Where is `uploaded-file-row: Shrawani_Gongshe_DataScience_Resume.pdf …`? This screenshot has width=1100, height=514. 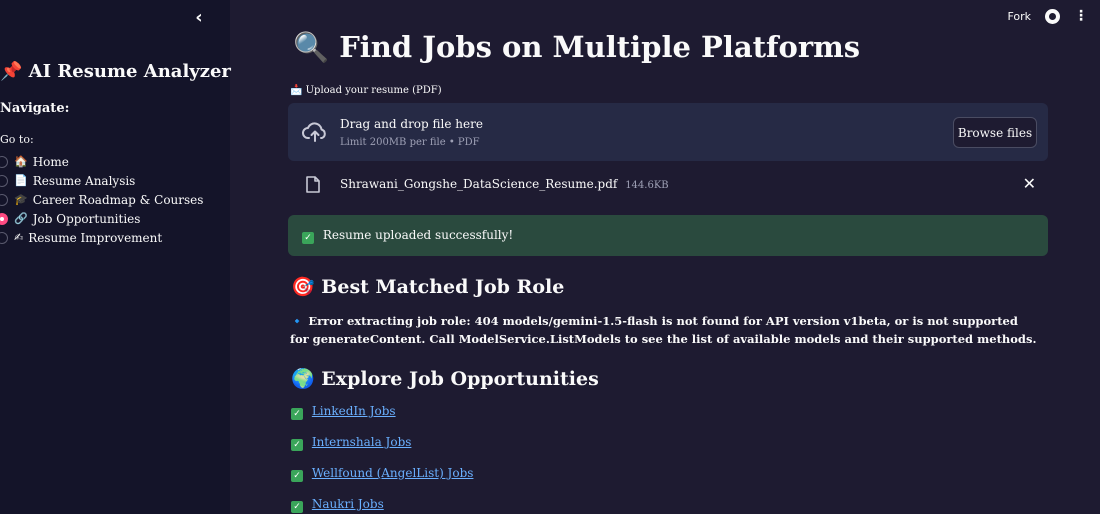
uploaded-file-row: Shrawani_Gongshe_DataScience_Resume.pdf … is located at coordinates (668, 185).